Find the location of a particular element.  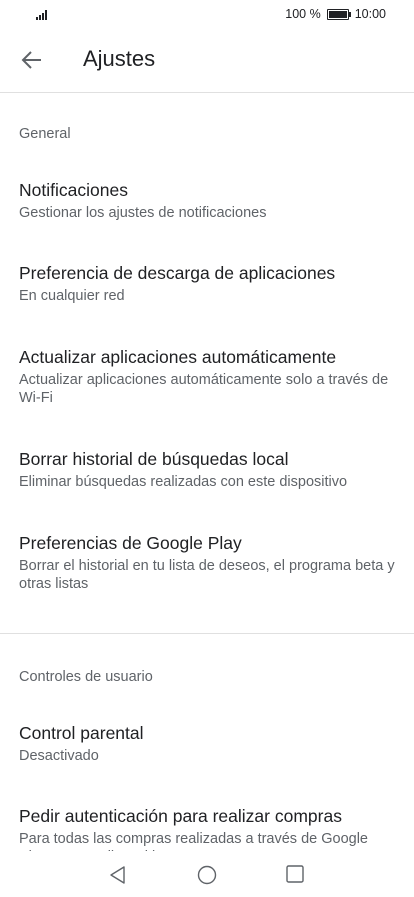

setting-subtitle: Desactivado is located at coordinates (59, 756).